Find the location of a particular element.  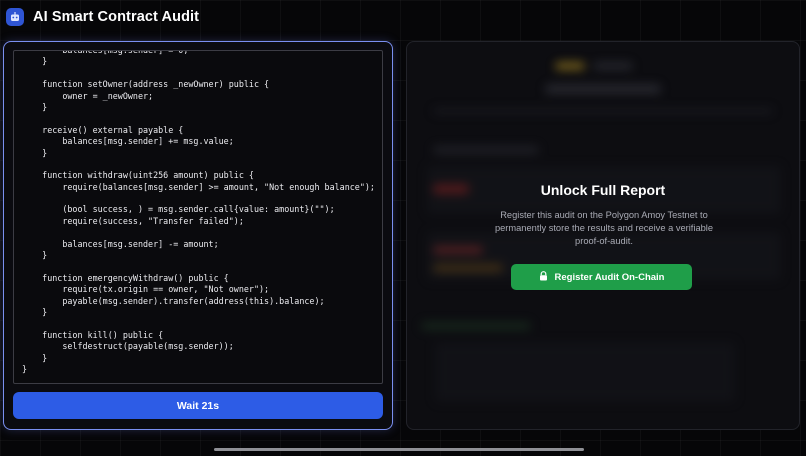

code-line: owner = _newOwner; is located at coordinates (88, 95).